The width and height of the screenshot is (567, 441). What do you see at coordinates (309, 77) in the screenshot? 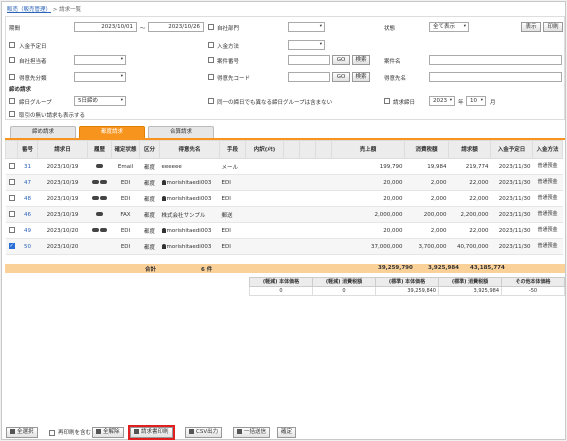
I see `customer-code-input` at bounding box center [309, 77].